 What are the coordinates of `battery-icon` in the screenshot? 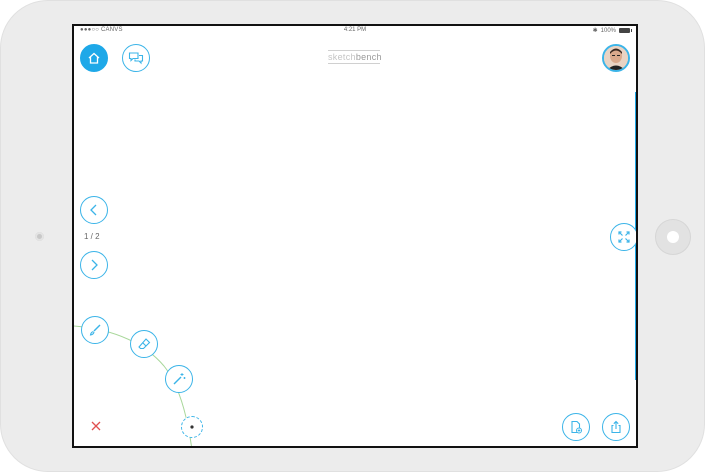 It's located at (625, 30).